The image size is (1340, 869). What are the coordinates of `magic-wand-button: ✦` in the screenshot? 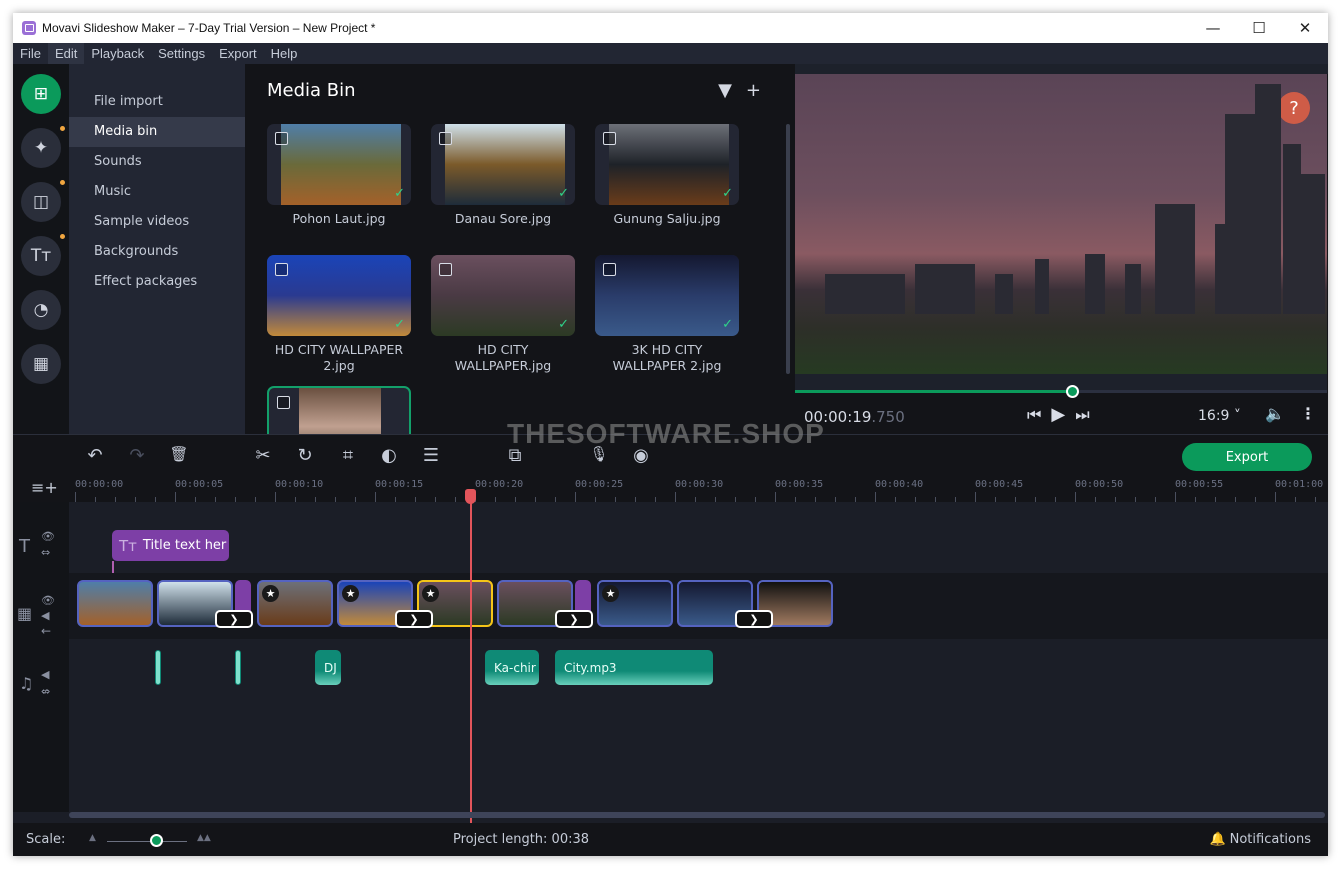 It's located at (43, 147).